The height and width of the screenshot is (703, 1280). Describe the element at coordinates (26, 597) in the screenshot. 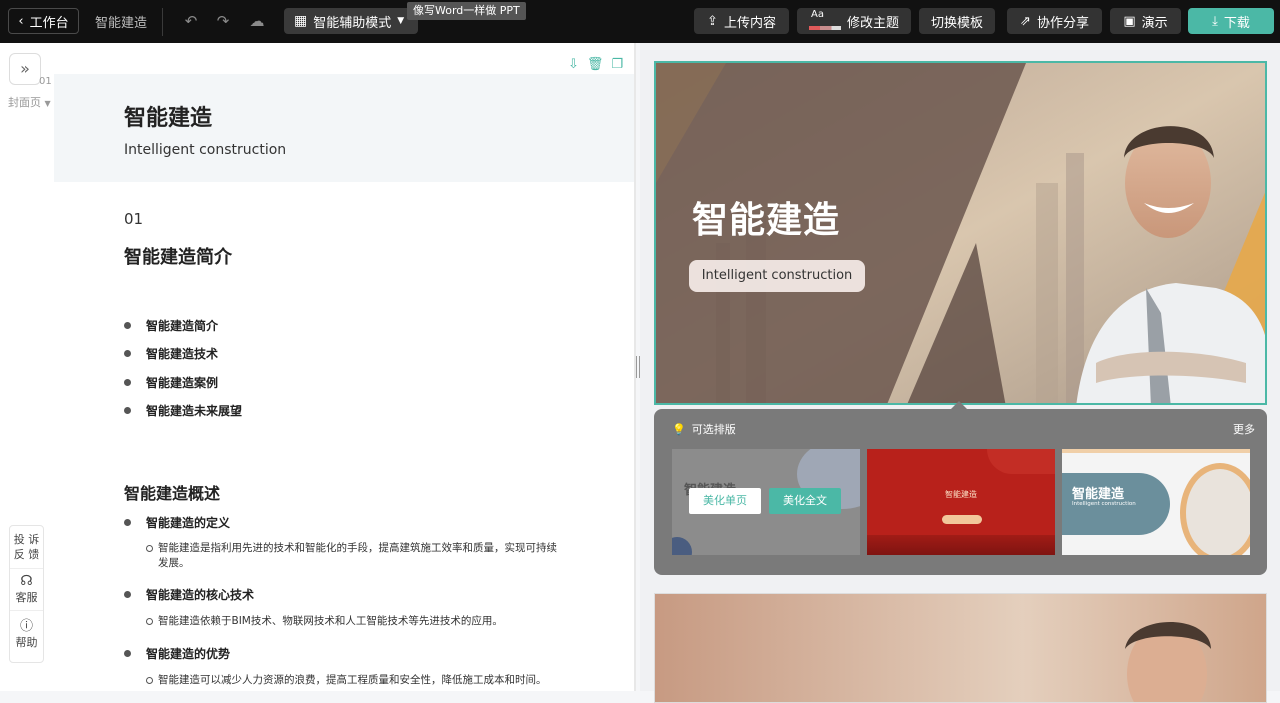

I see `service-label: 客服` at that location.